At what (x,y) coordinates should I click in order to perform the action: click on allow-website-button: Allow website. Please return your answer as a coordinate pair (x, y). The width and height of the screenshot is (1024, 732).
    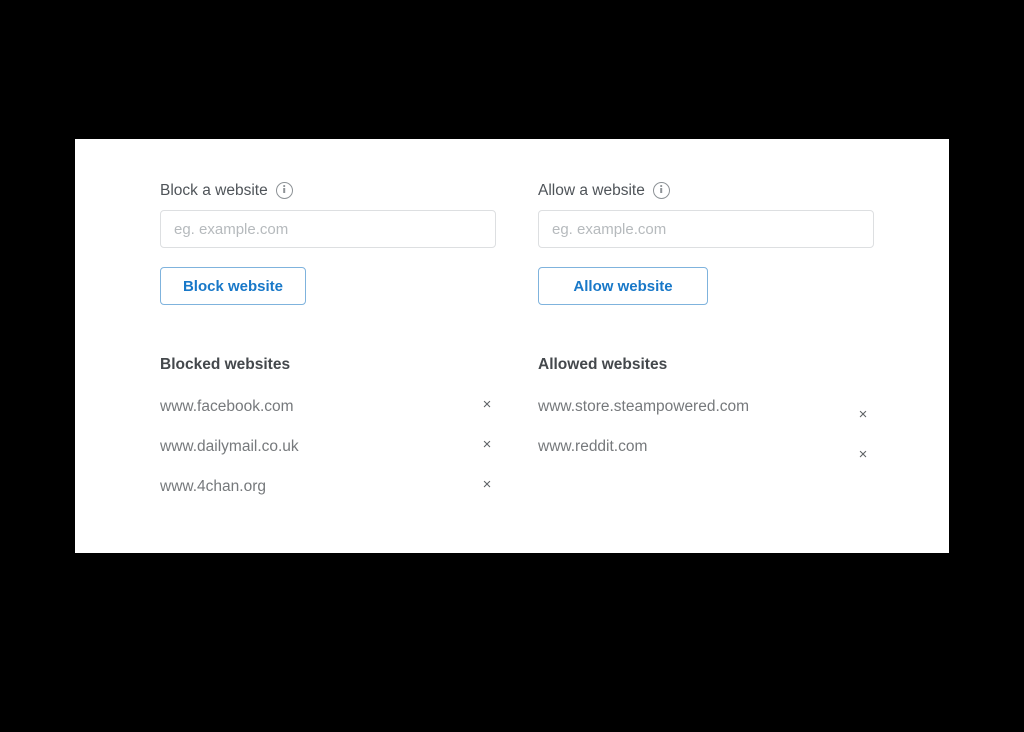
    Looking at the image, I should click on (623, 286).